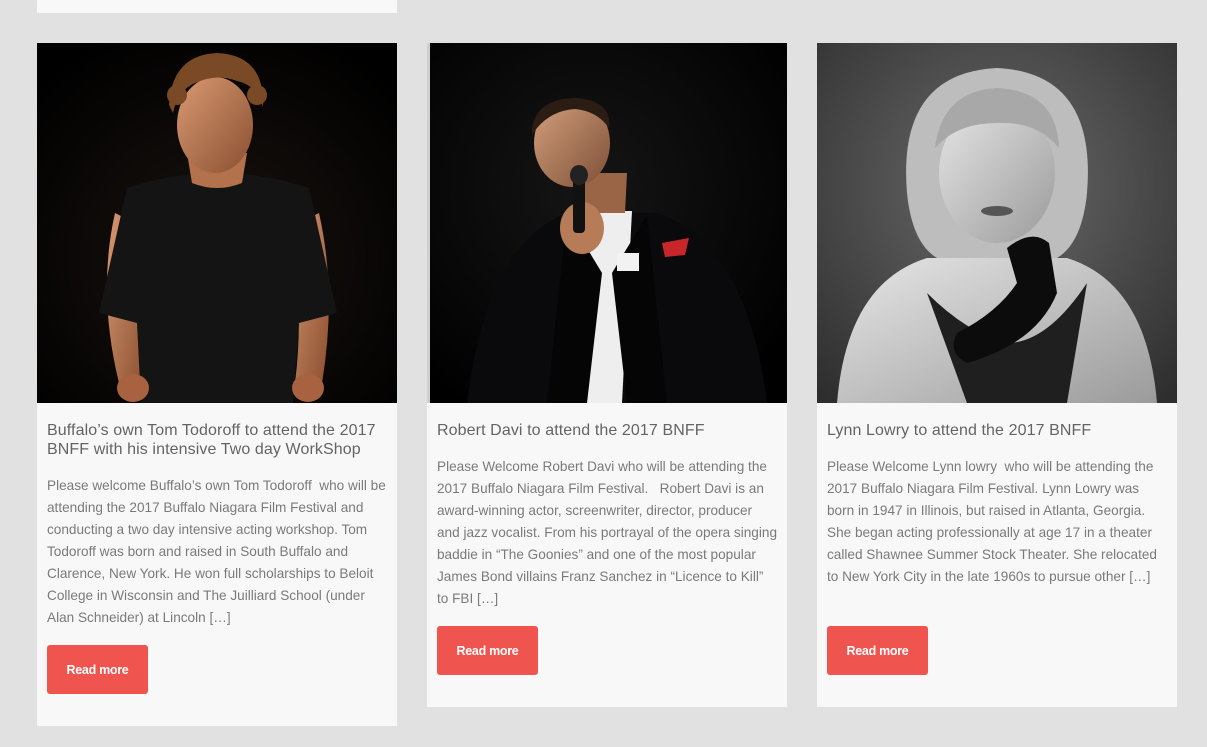 This screenshot has width=1207, height=747. I want to click on post-photo-tom-todoroff, so click(217, 223).